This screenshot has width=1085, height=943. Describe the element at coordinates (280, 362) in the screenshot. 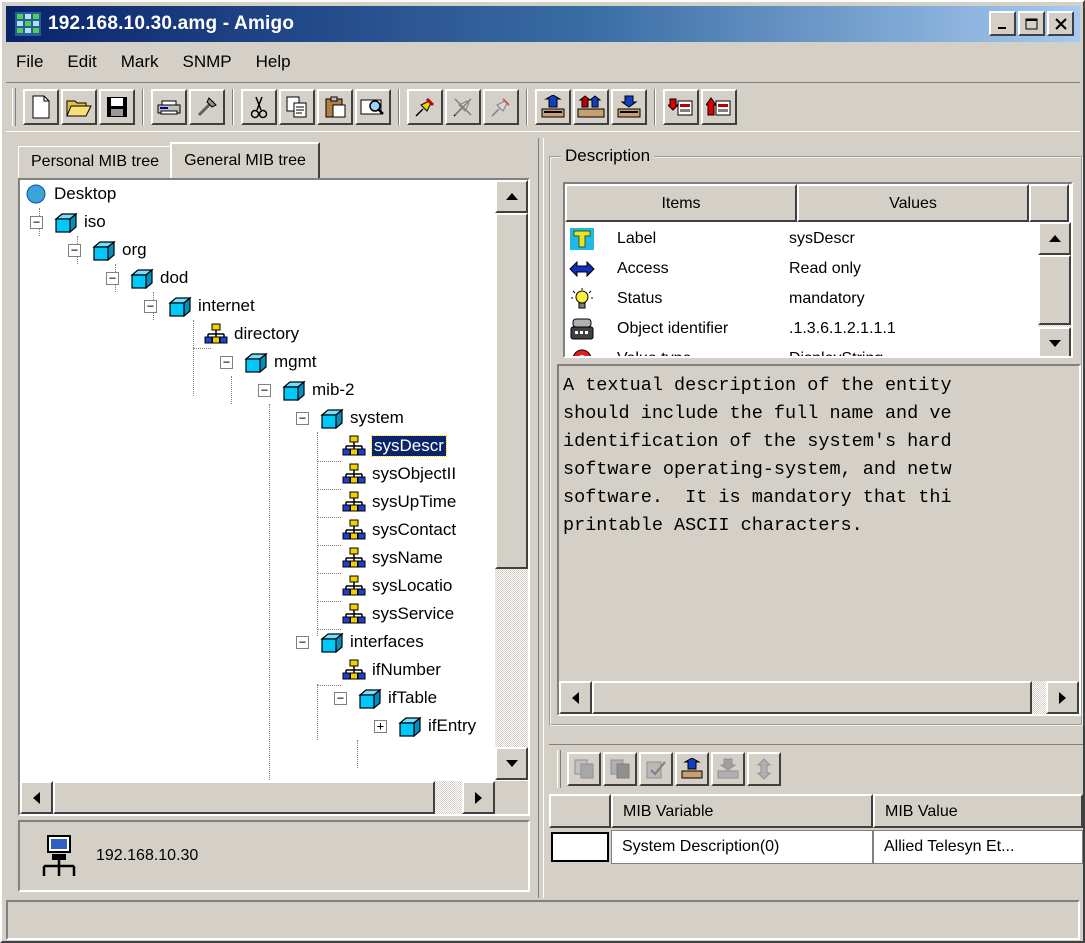

I see `tree-node-mgmt: mgmt` at that location.